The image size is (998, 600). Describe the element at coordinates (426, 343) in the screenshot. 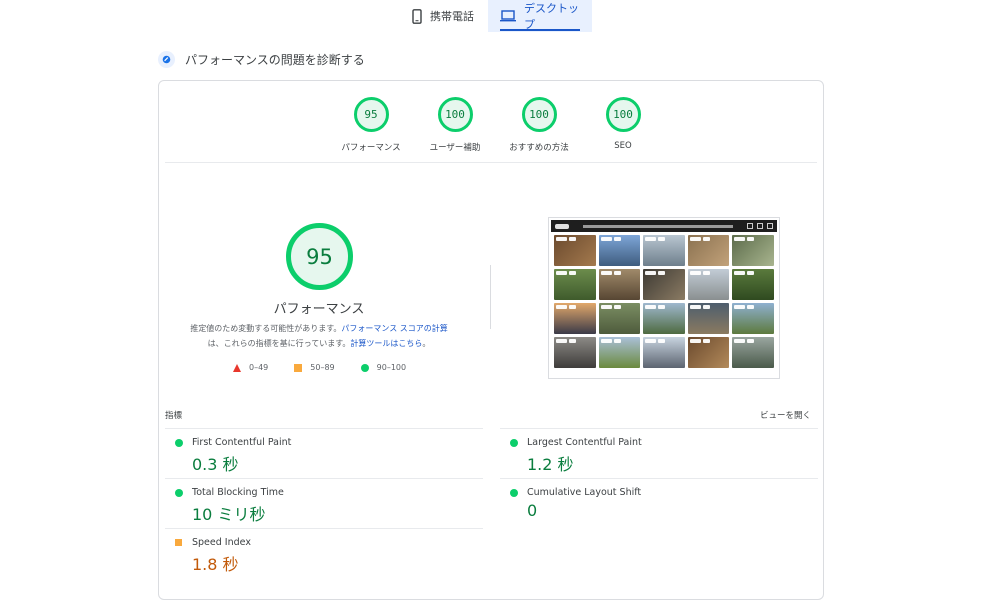

I see `description-text: 。` at that location.